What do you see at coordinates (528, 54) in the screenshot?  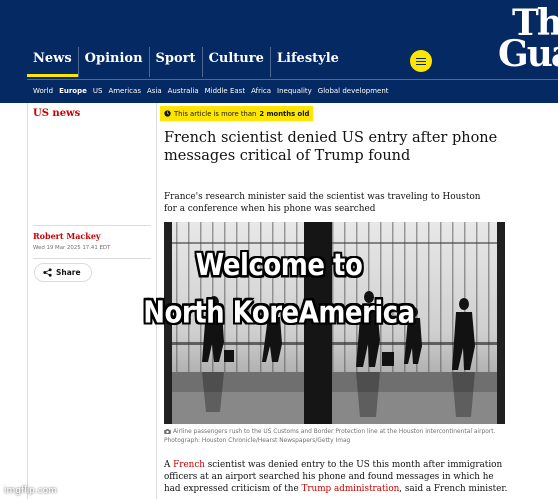 I see `logo-line-2: Gua` at bounding box center [528, 54].